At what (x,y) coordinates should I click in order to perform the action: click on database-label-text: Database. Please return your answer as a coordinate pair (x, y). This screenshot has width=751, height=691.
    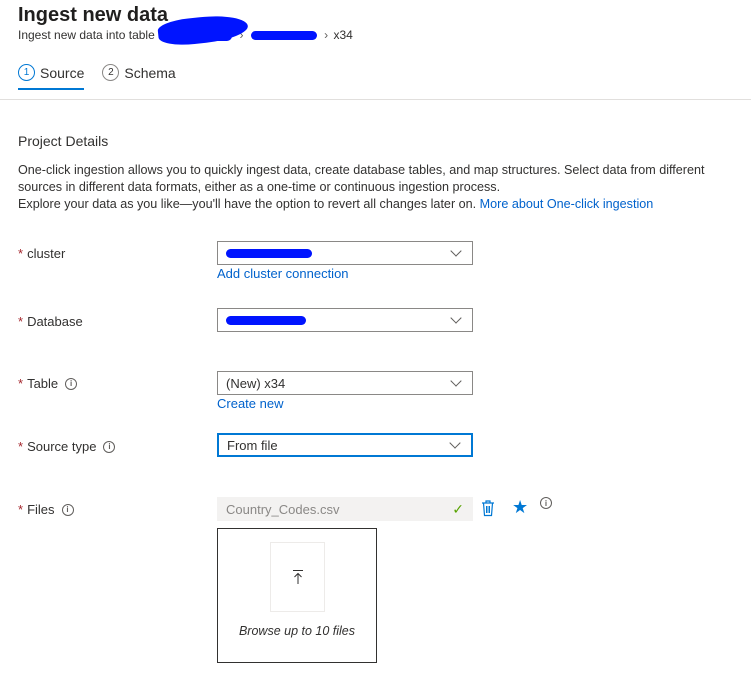
    Looking at the image, I should click on (55, 321).